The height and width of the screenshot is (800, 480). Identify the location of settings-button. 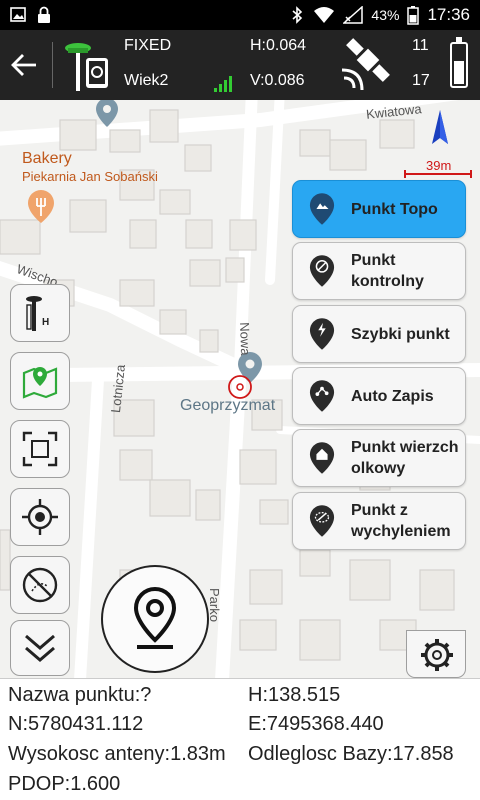
(436, 654).